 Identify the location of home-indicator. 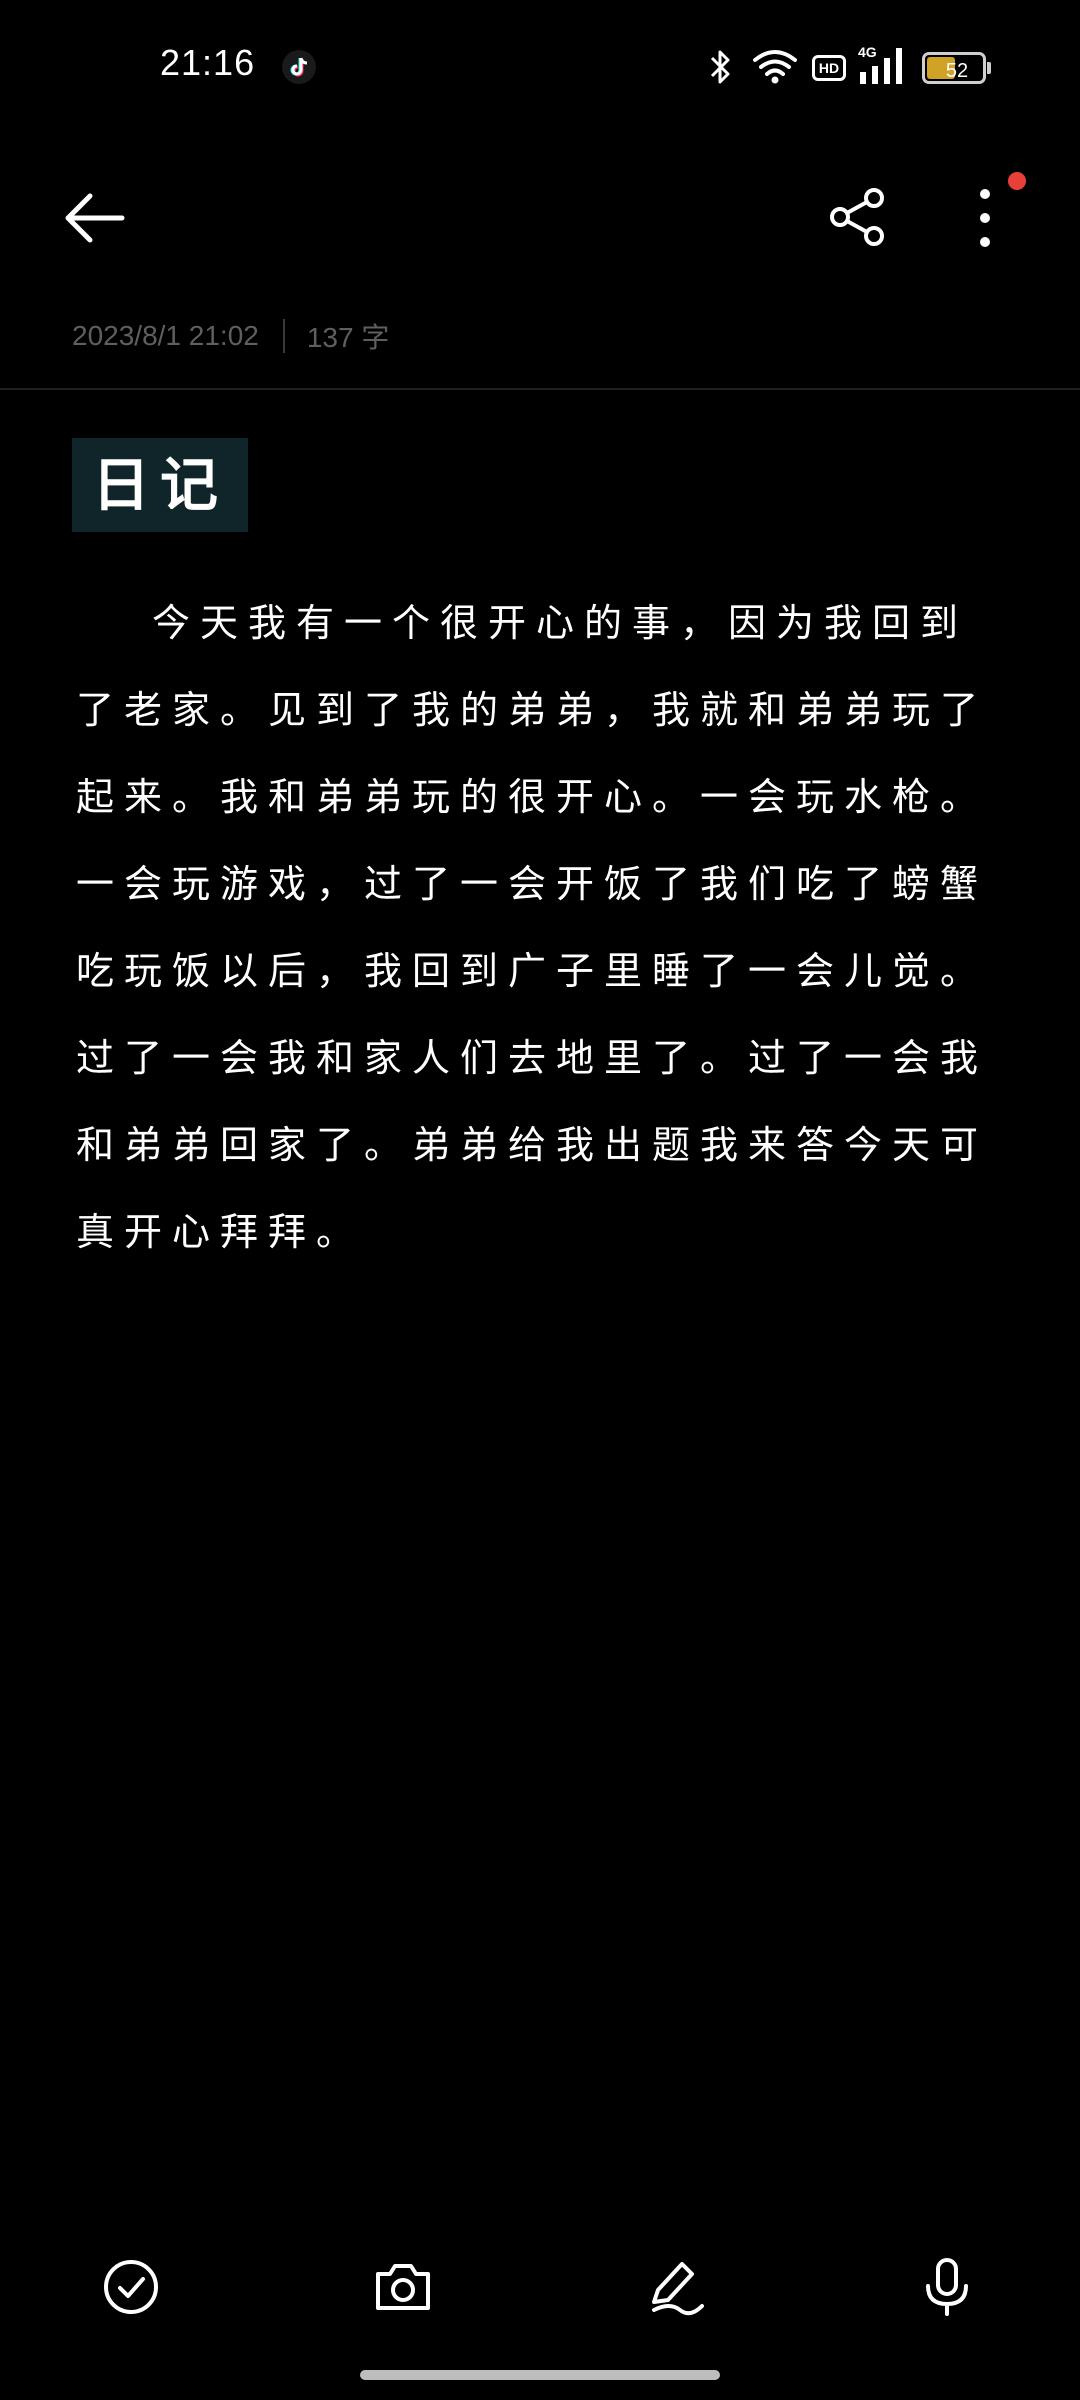
(540, 2375).